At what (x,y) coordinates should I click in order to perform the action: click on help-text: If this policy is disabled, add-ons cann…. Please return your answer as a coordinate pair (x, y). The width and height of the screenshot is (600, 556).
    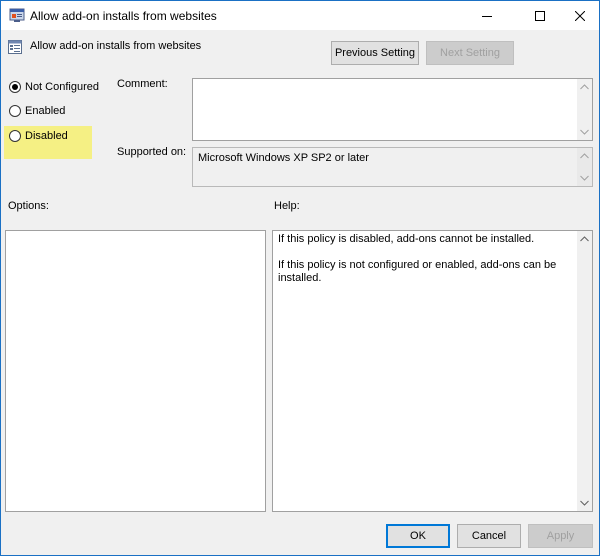
    Looking at the image, I should click on (423, 265).